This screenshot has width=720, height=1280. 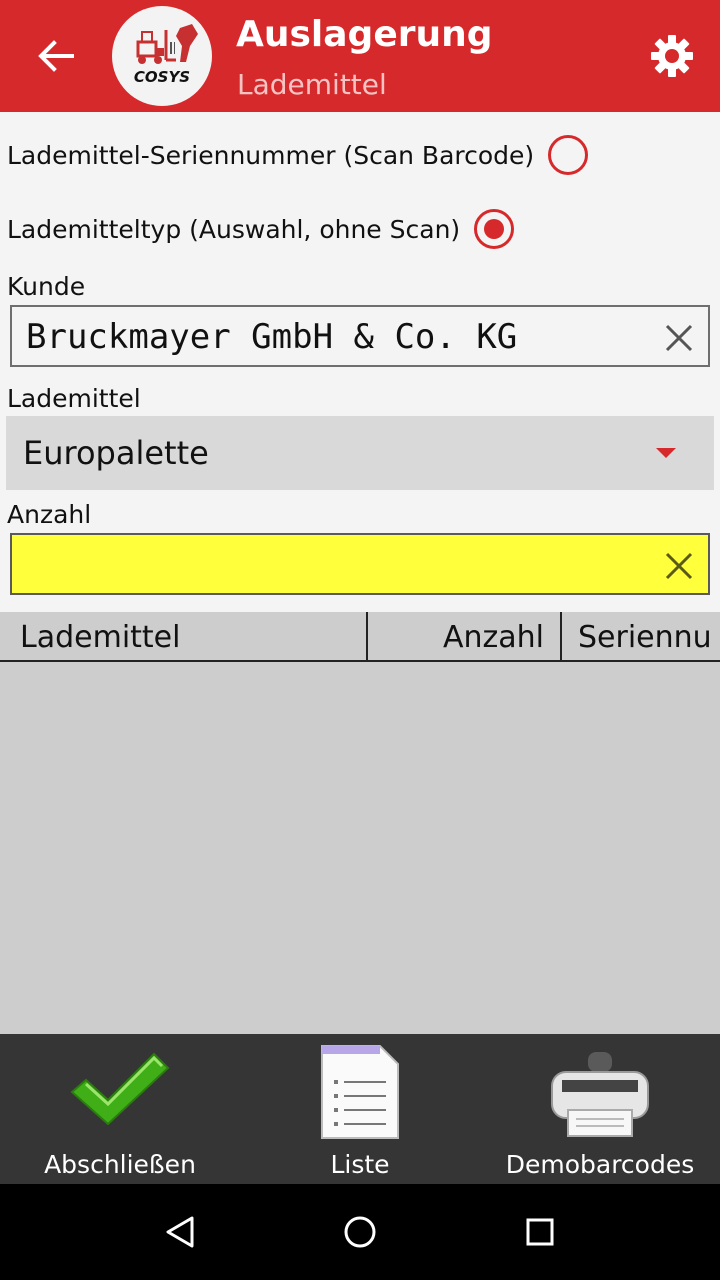 I want to click on demobarcodes-label: Demobarcodes, so click(x=600, y=1164).